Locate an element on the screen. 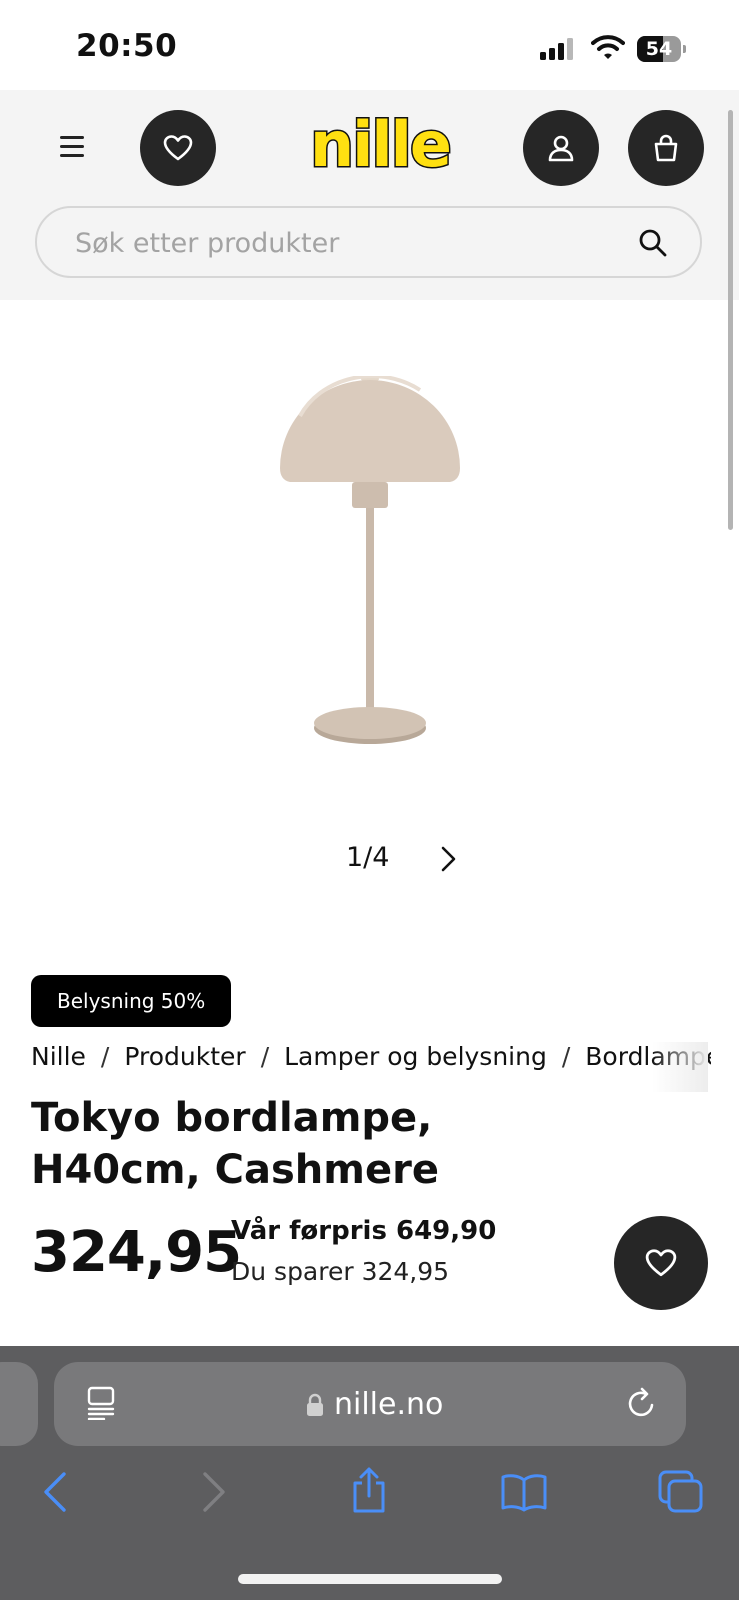  product-title: Tokyo bordlampe, H40cm, Cashmere is located at coordinates (235, 1144).